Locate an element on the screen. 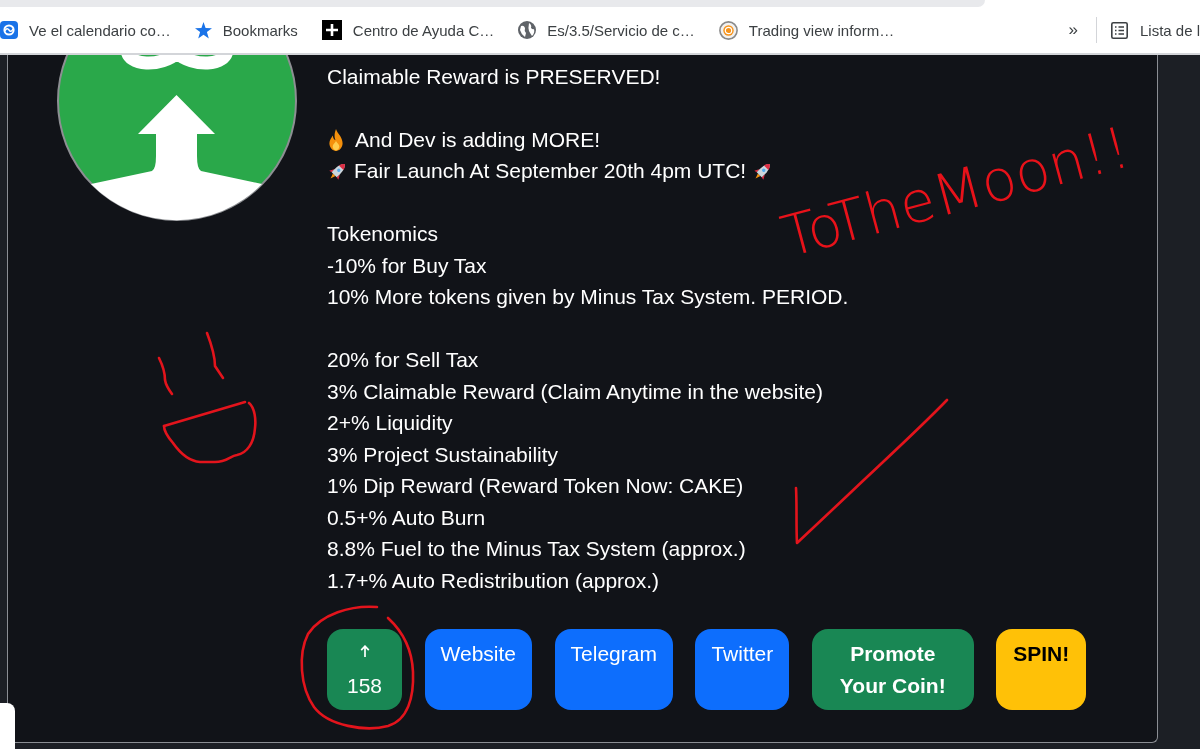 The width and height of the screenshot is (1200, 749). description-line: 1.7+% Auto Redistribution (approx.) is located at coordinates (493, 580).